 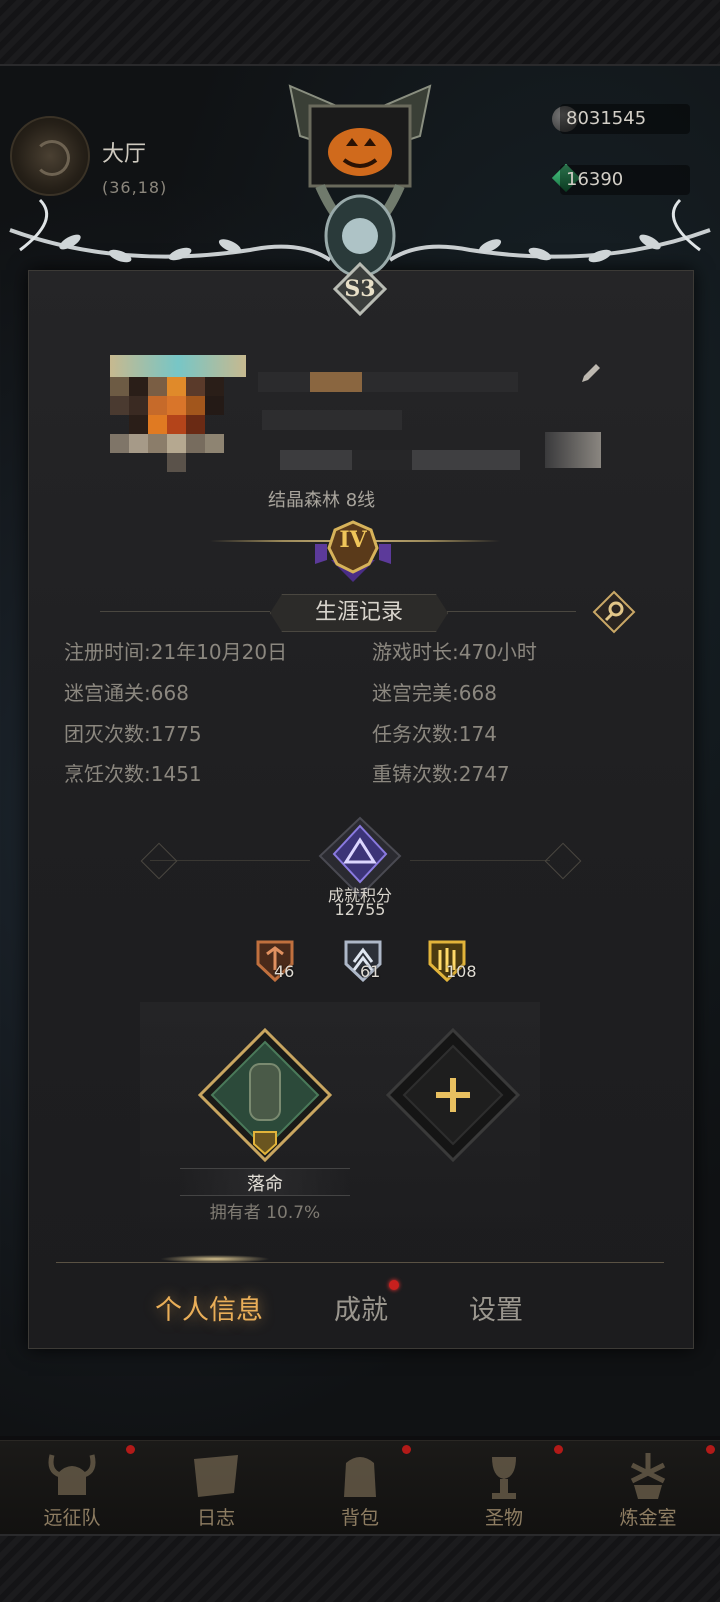 I want to click on stat-maze-clear: 迷宫通关:668, so click(x=126, y=691).